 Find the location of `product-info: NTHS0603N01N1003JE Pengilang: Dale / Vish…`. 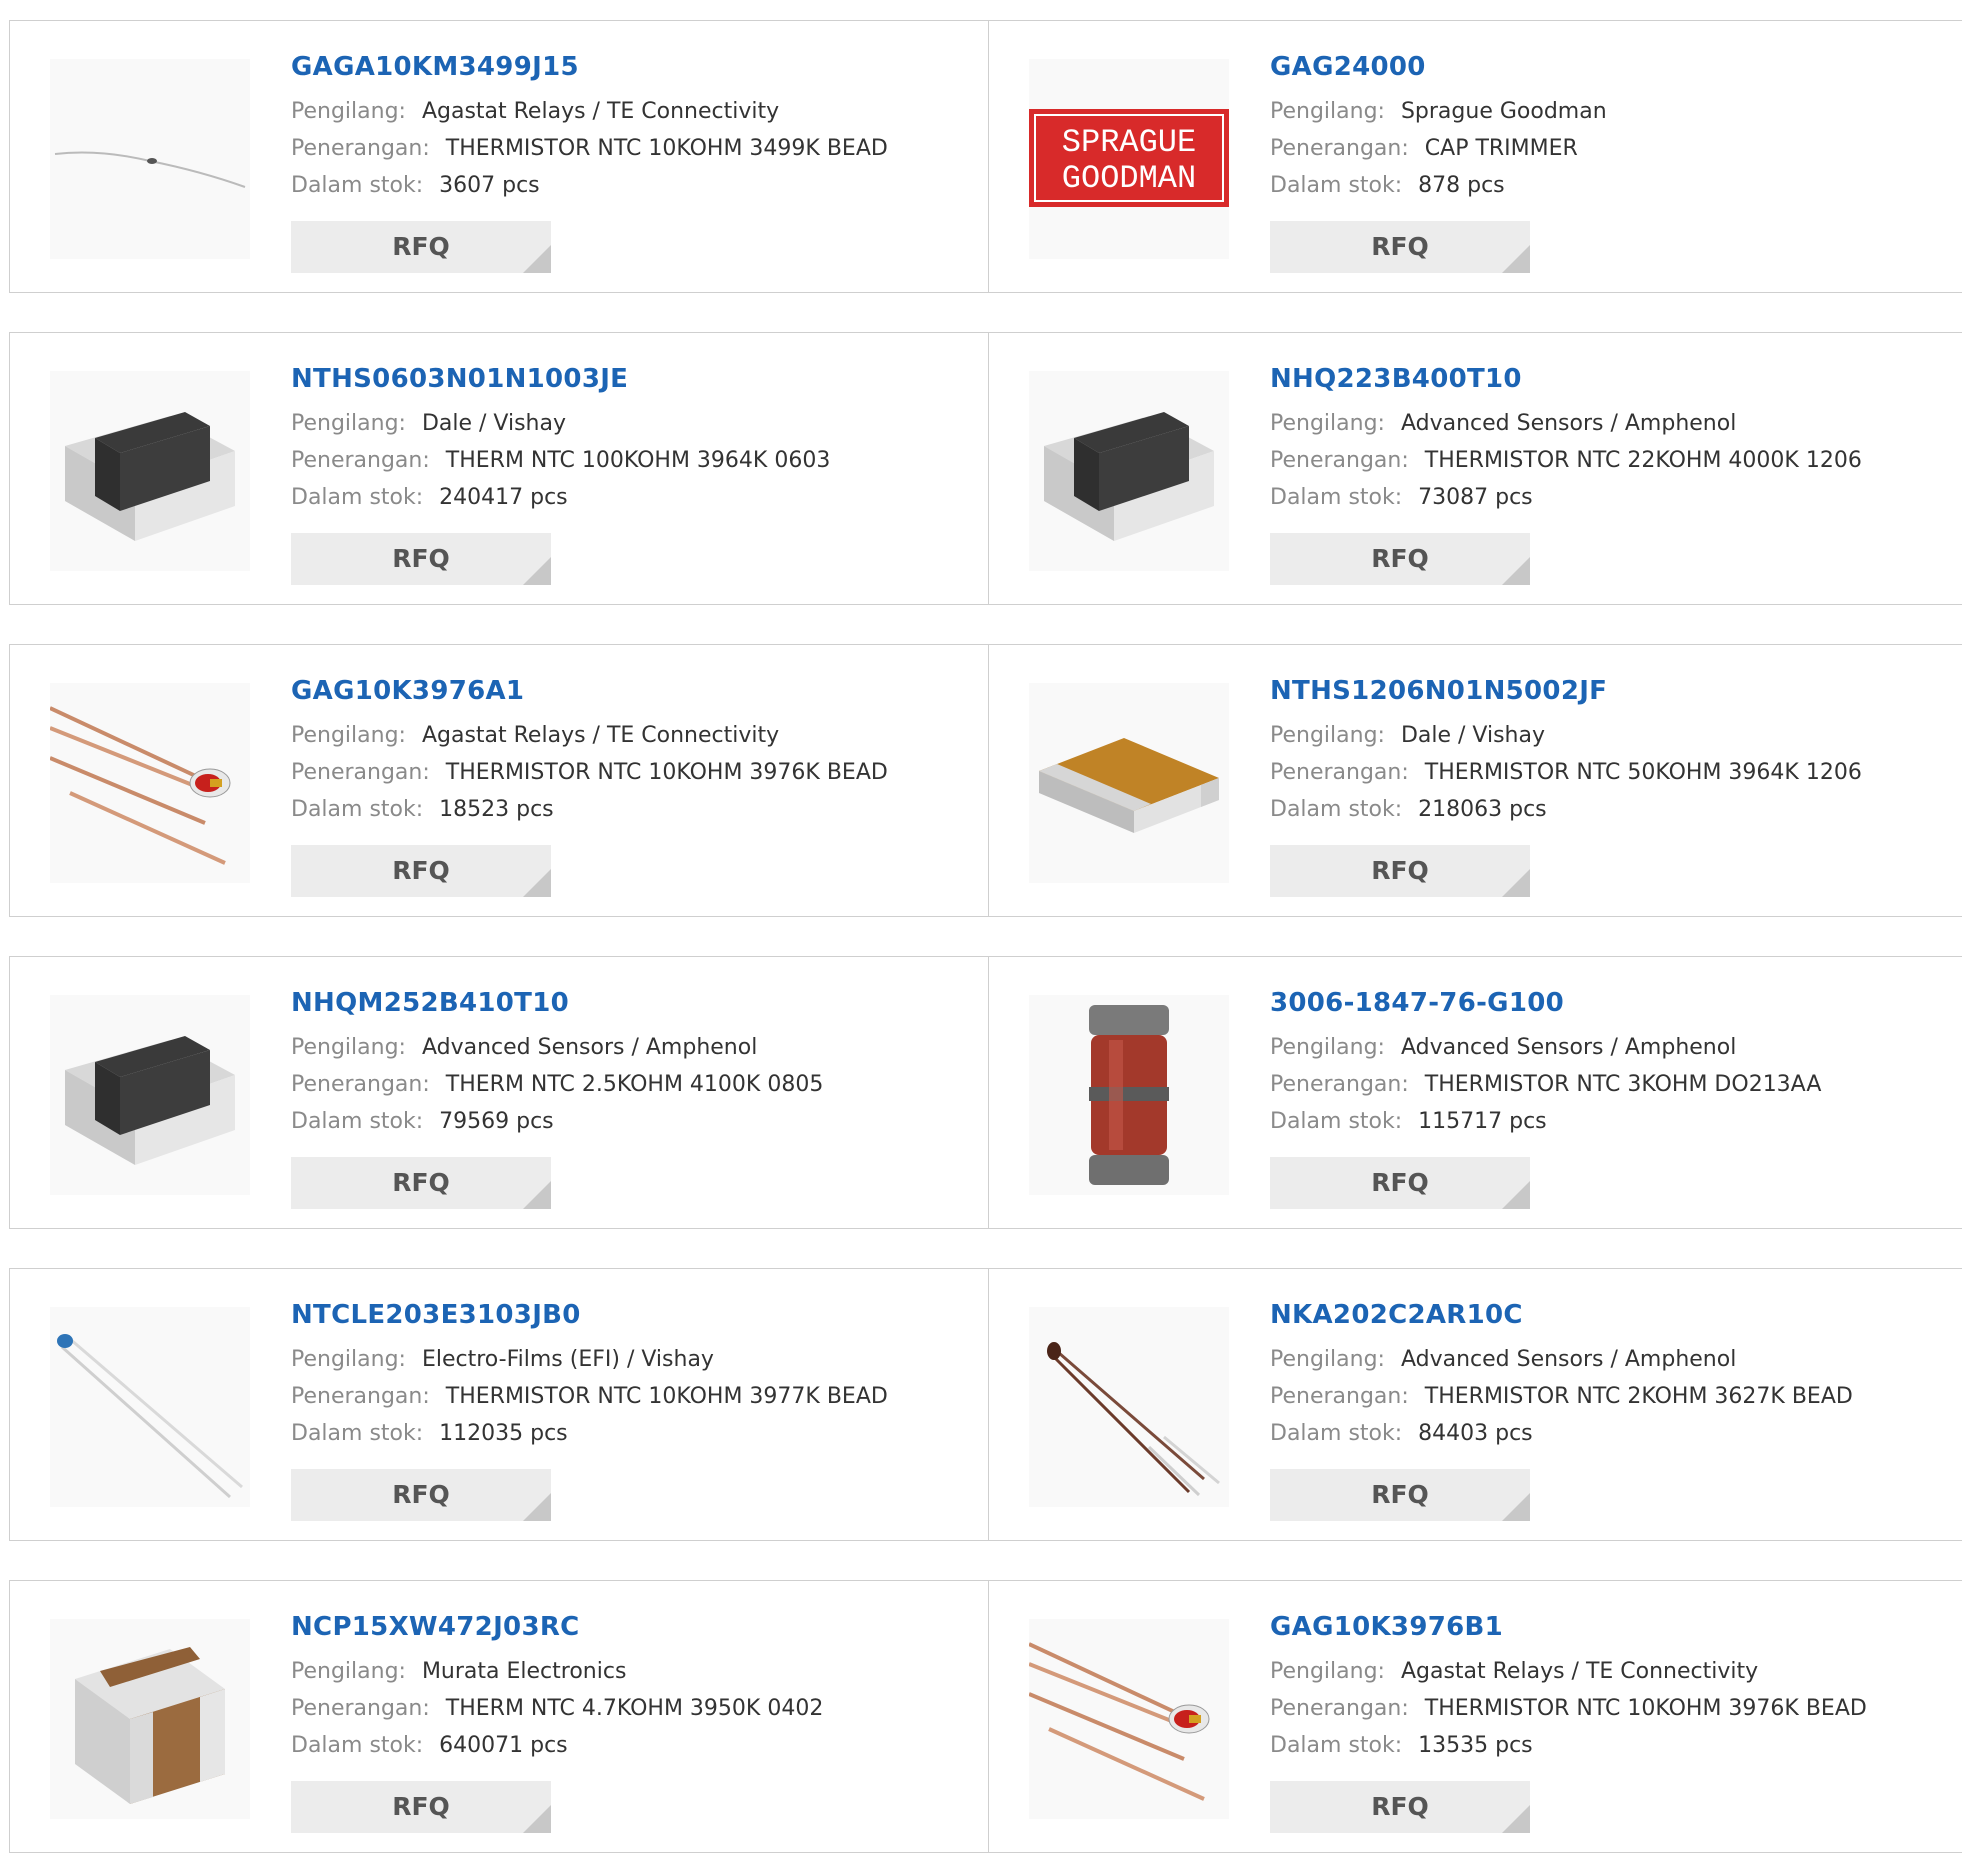

product-info: NTHS0603N01N1003JE Pengilang: Dale / Vish… is located at coordinates (634, 438).